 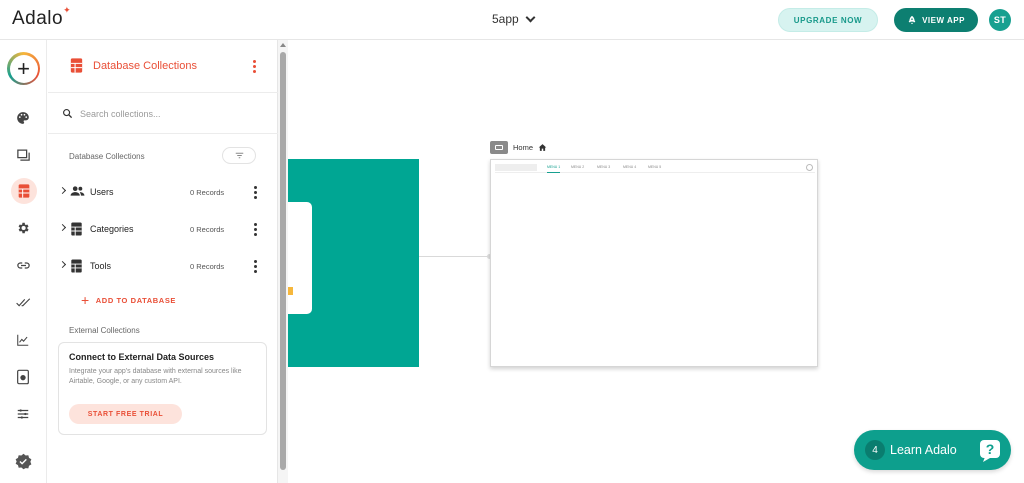 What do you see at coordinates (604, 167) in the screenshot?
I see `nav-item: MENU 3` at bounding box center [604, 167].